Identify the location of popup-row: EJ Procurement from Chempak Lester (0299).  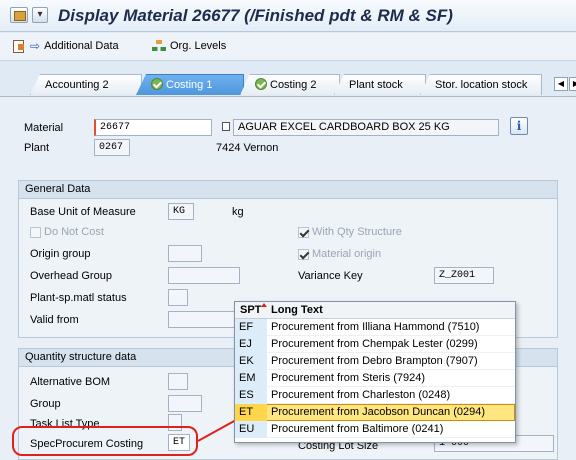
(375, 344).